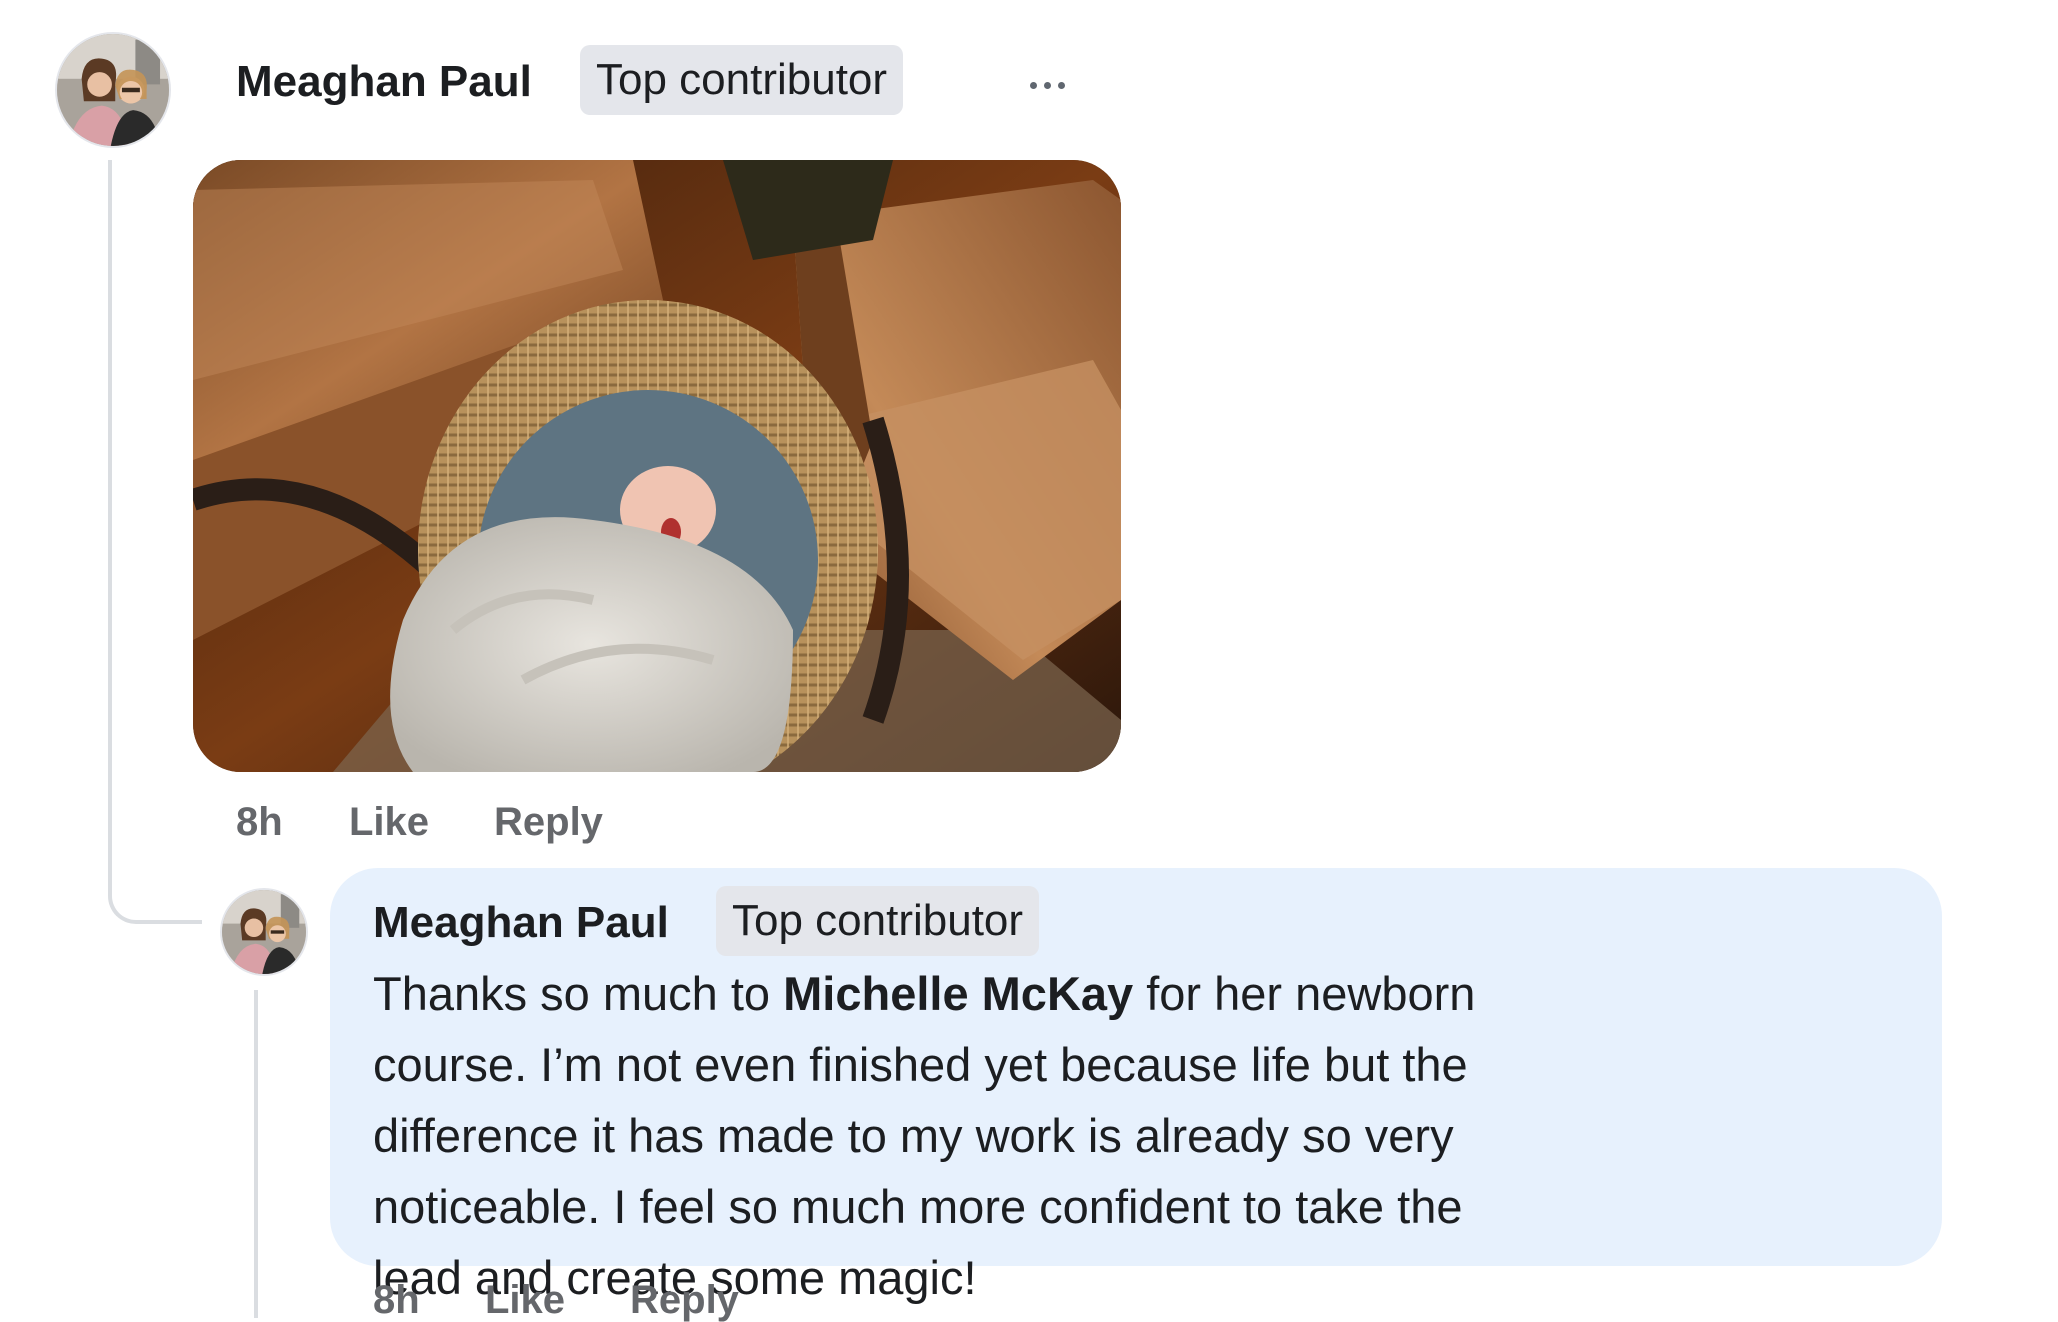 The width and height of the screenshot is (2058, 1322). Describe the element at coordinates (521, 923) in the screenshot. I see `reply-author-name: Meaghan Paul` at that location.